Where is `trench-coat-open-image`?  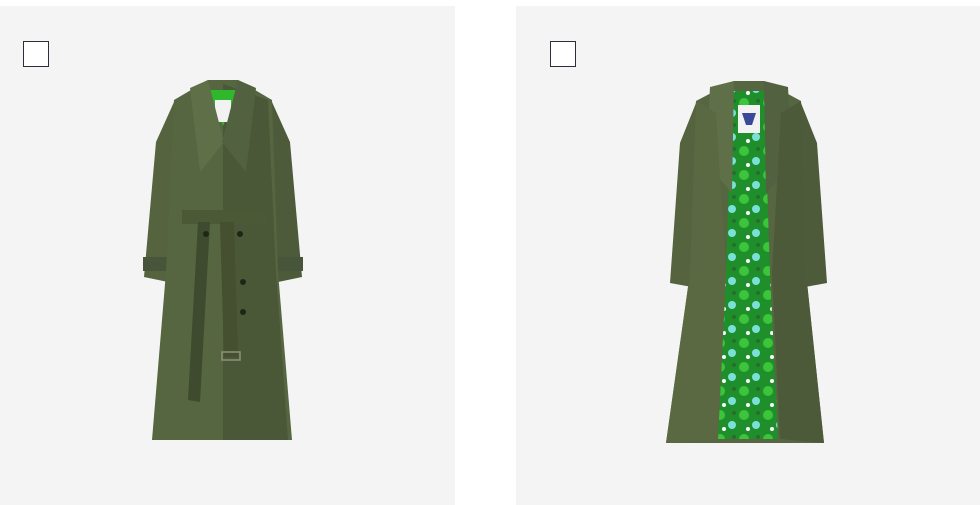
trench-coat-open-image is located at coordinates (746, 262).